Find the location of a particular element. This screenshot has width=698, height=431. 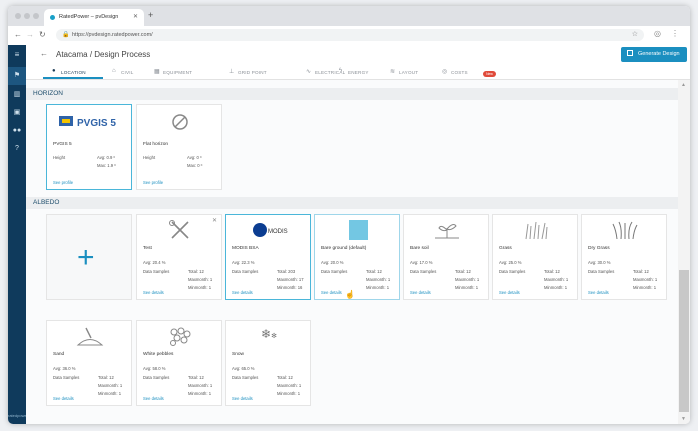

hand-cursor-icon: ☝ is located at coordinates (350, 294).